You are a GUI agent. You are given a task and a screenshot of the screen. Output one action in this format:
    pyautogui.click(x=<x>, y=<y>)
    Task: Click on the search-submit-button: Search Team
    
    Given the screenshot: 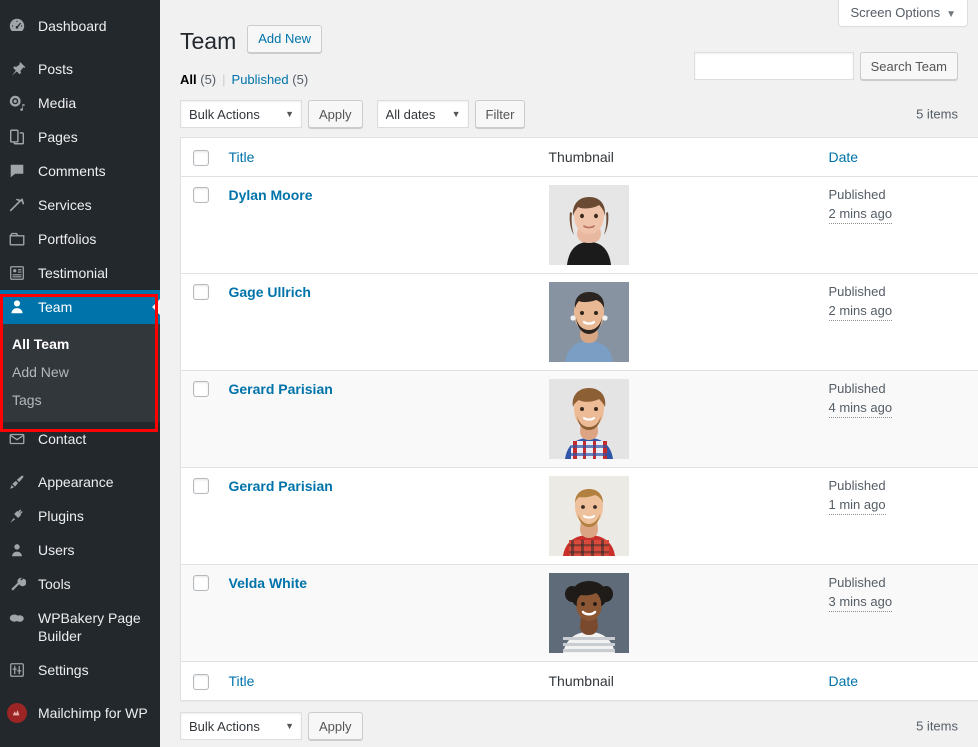 What is the action you would take?
    pyautogui.click(x=908, y=66)
    